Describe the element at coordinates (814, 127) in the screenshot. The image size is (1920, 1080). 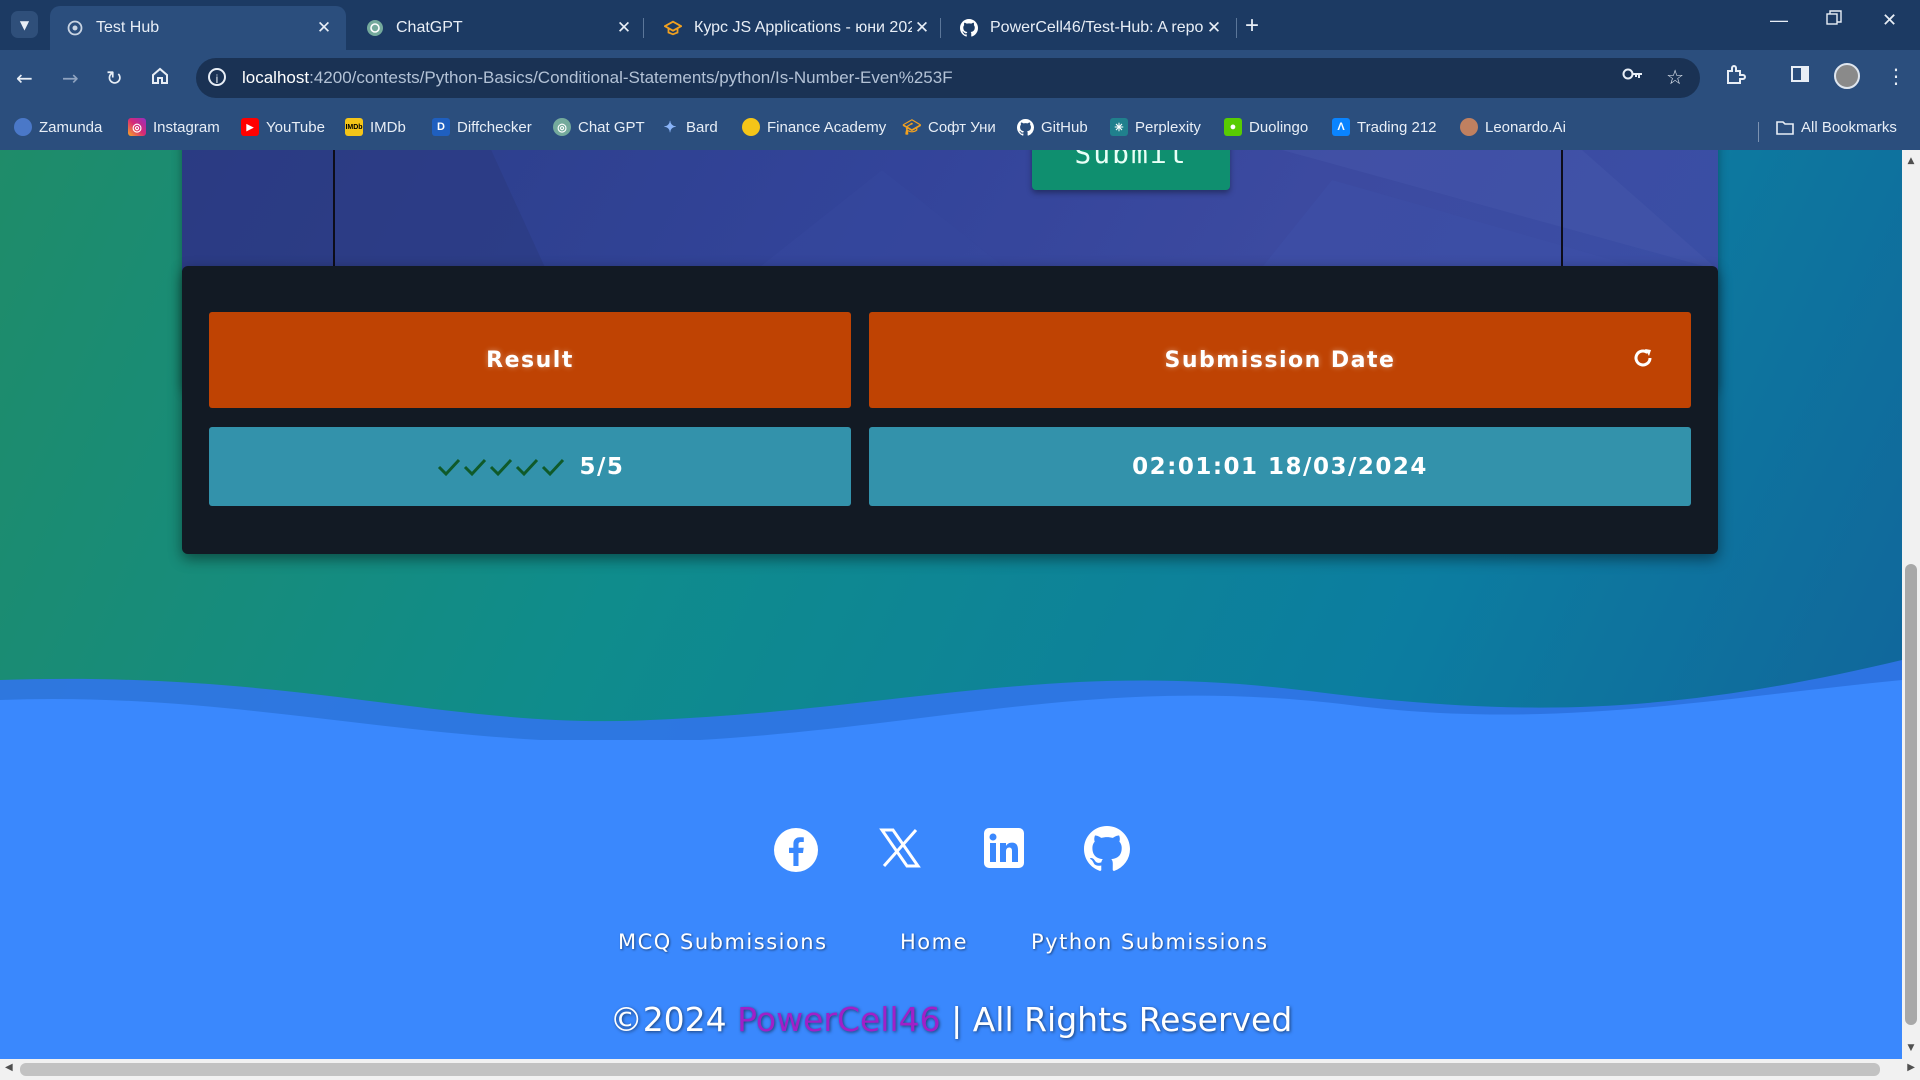
I see `bookmark-finance-academy: Finance Academy` at that location.